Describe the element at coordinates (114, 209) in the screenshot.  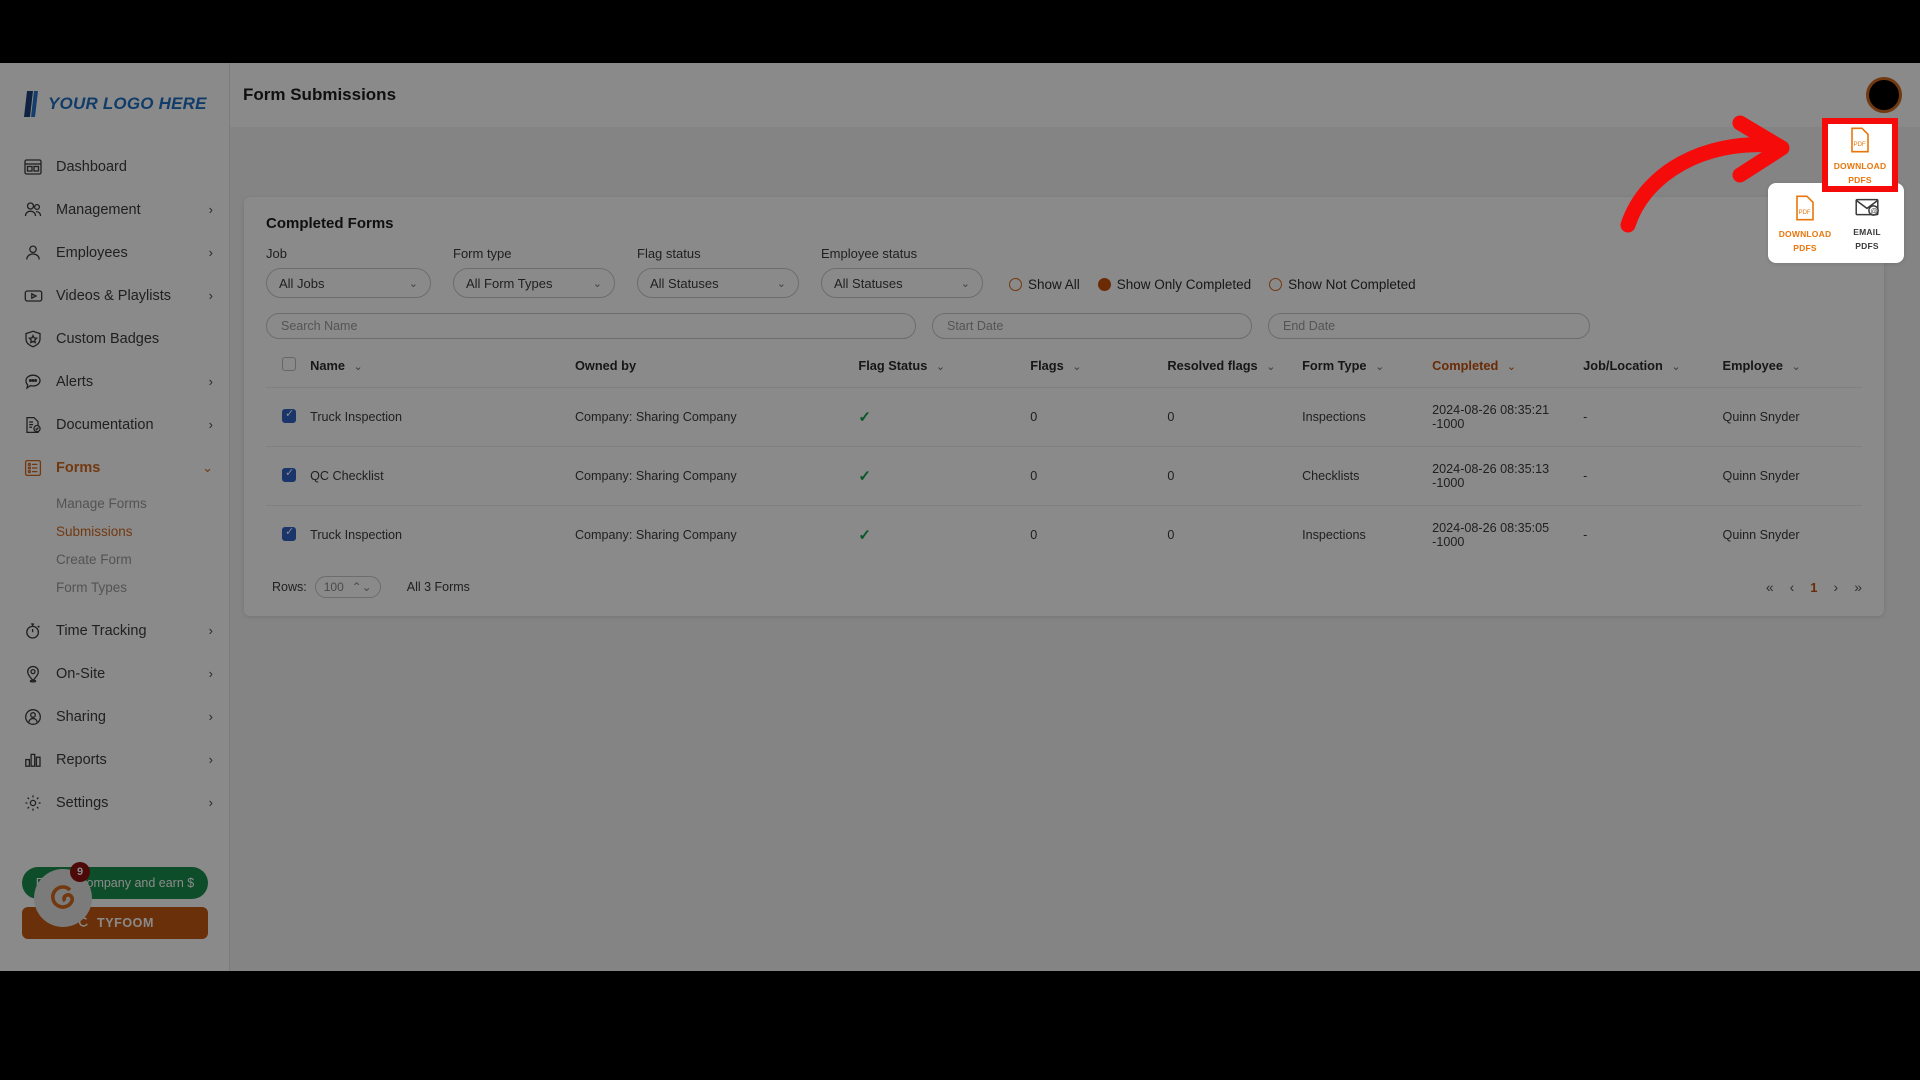
I see `sidebar-item-management: Management ›` at that location.